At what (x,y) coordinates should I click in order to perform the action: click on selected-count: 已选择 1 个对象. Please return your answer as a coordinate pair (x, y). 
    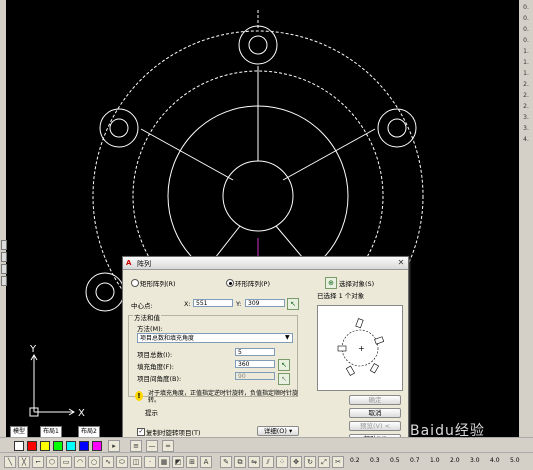
    Looking at the image, I should click on (341, 296).